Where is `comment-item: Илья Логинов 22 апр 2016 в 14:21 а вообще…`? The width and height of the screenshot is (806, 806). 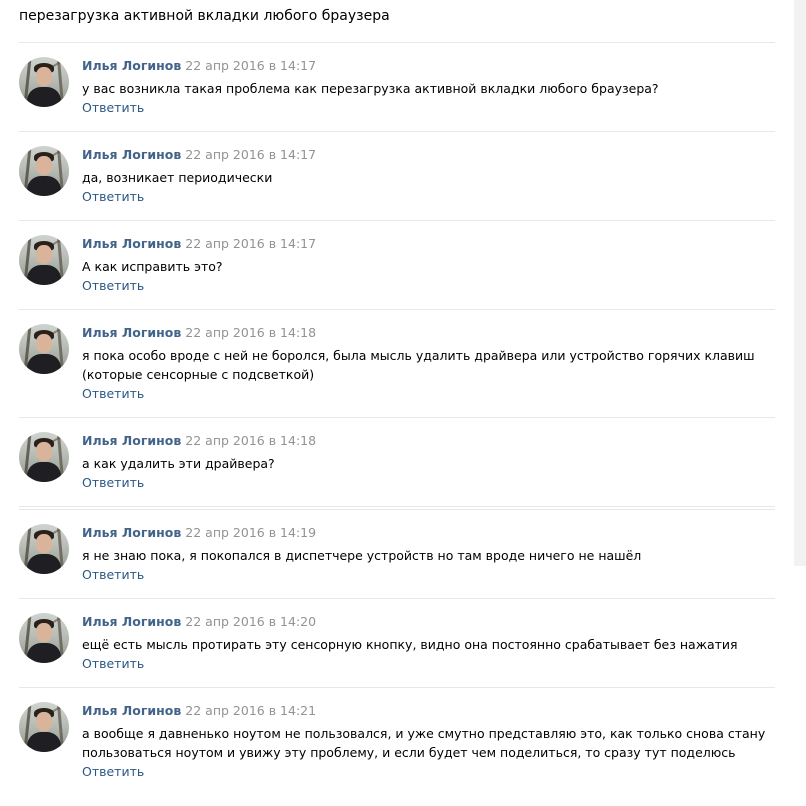
comment-item: Илья Логинов 22 апр 2016 в 14:21 а вообще… is located at coordinates (397, 747).